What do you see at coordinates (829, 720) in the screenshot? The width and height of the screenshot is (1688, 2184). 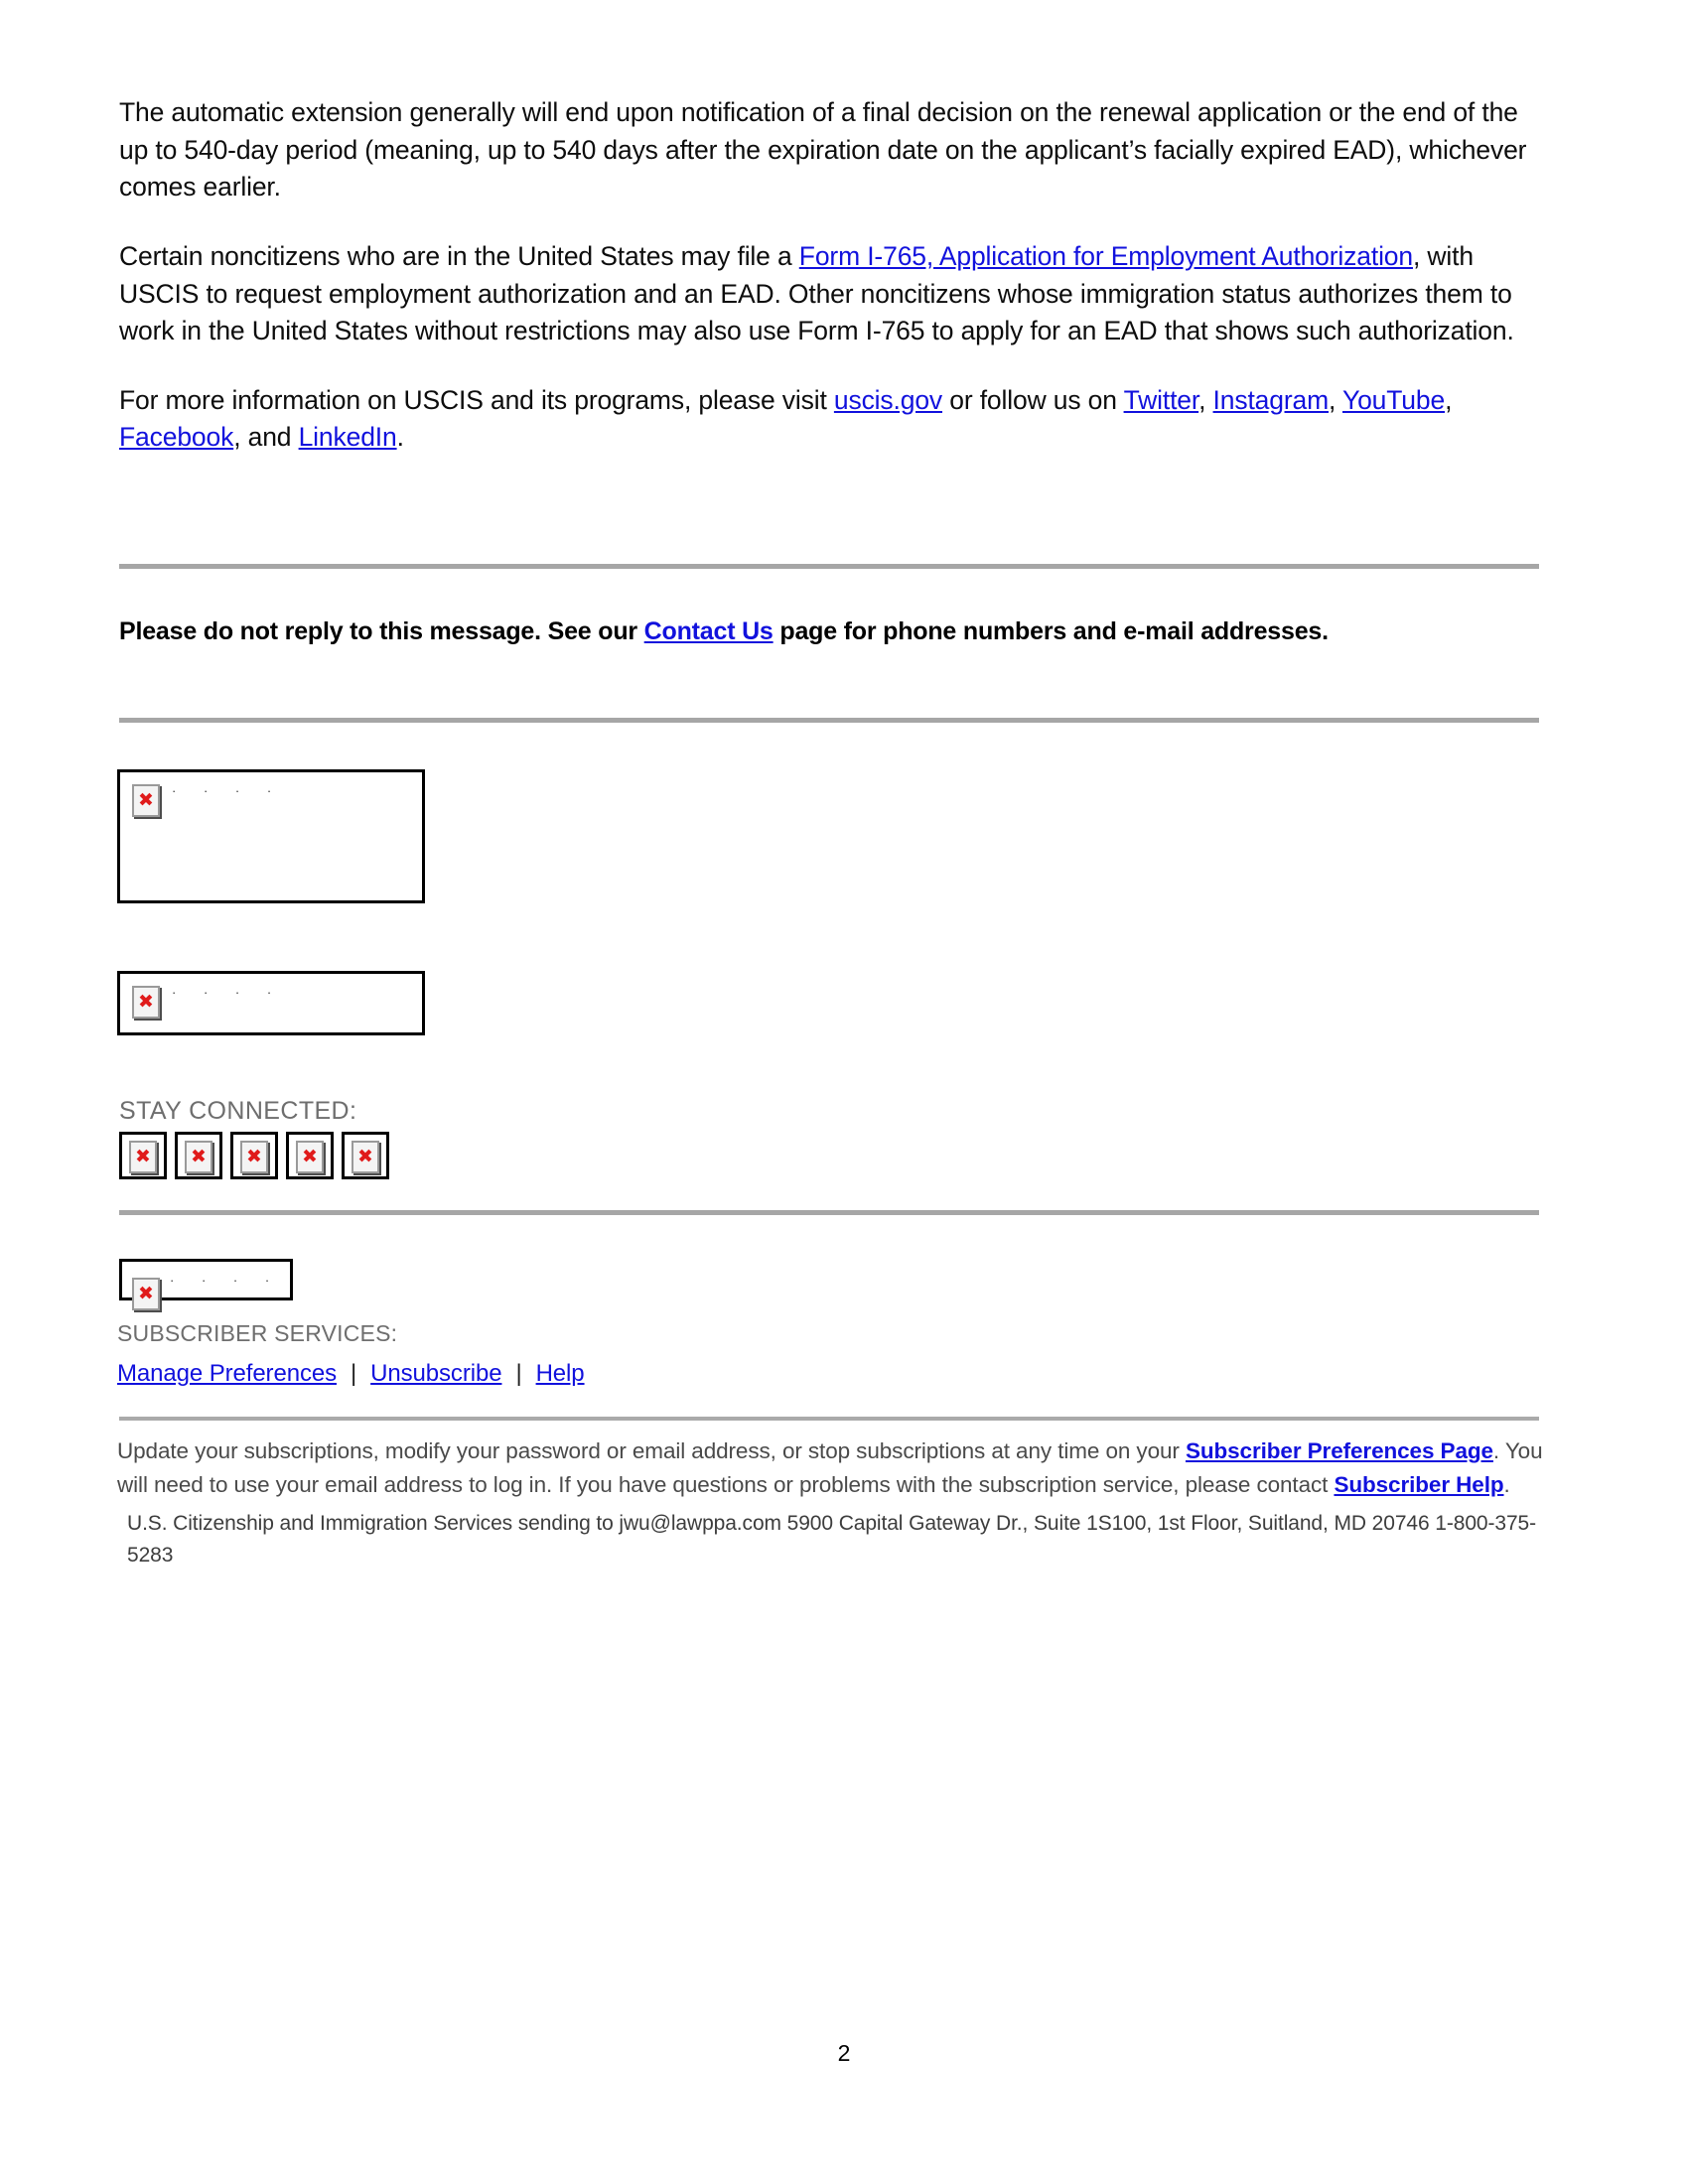 I see `divider-below-no-reply` at bounding box center [829, 720].